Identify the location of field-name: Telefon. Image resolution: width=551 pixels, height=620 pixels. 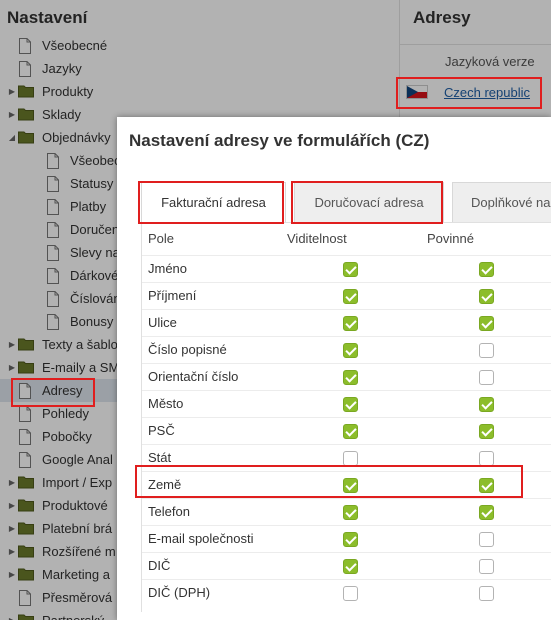
(211, 511).